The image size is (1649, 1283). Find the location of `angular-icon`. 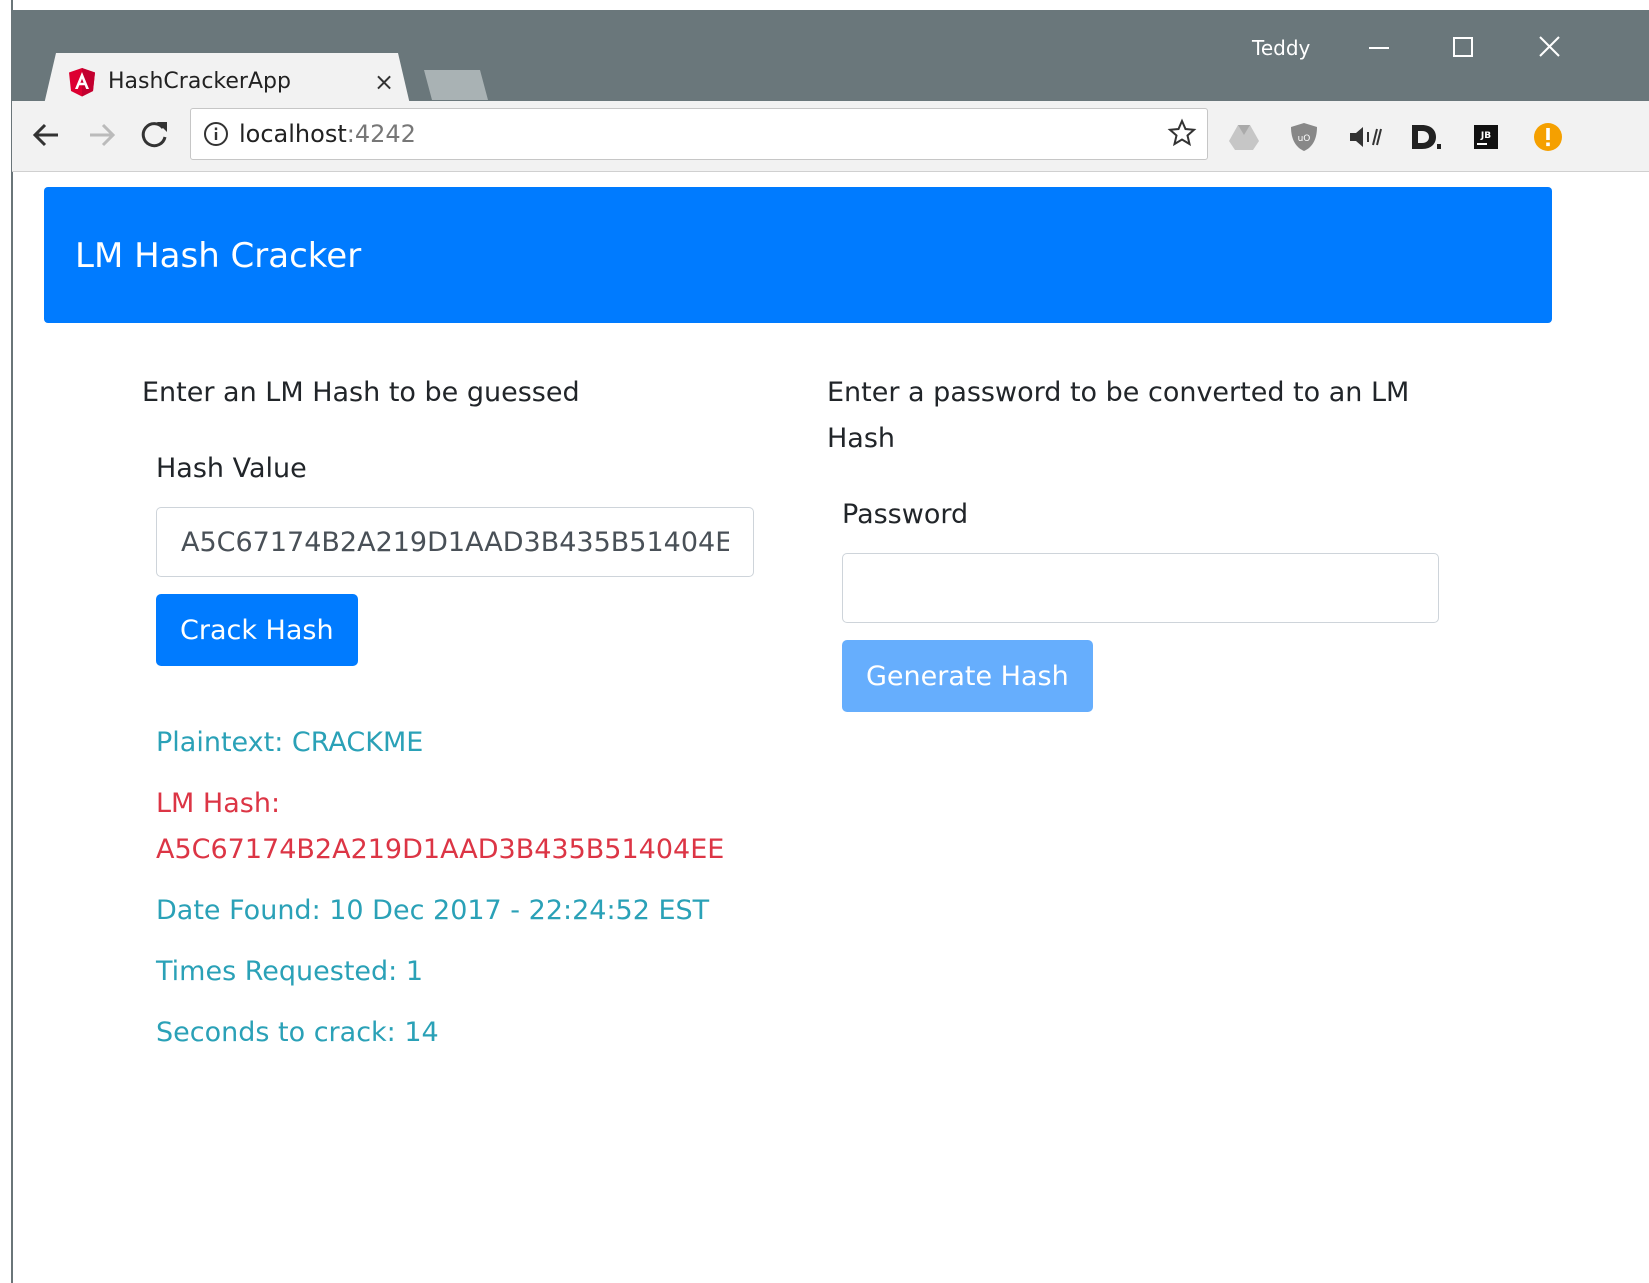

angular-icon is located at coordinates (82, 82).